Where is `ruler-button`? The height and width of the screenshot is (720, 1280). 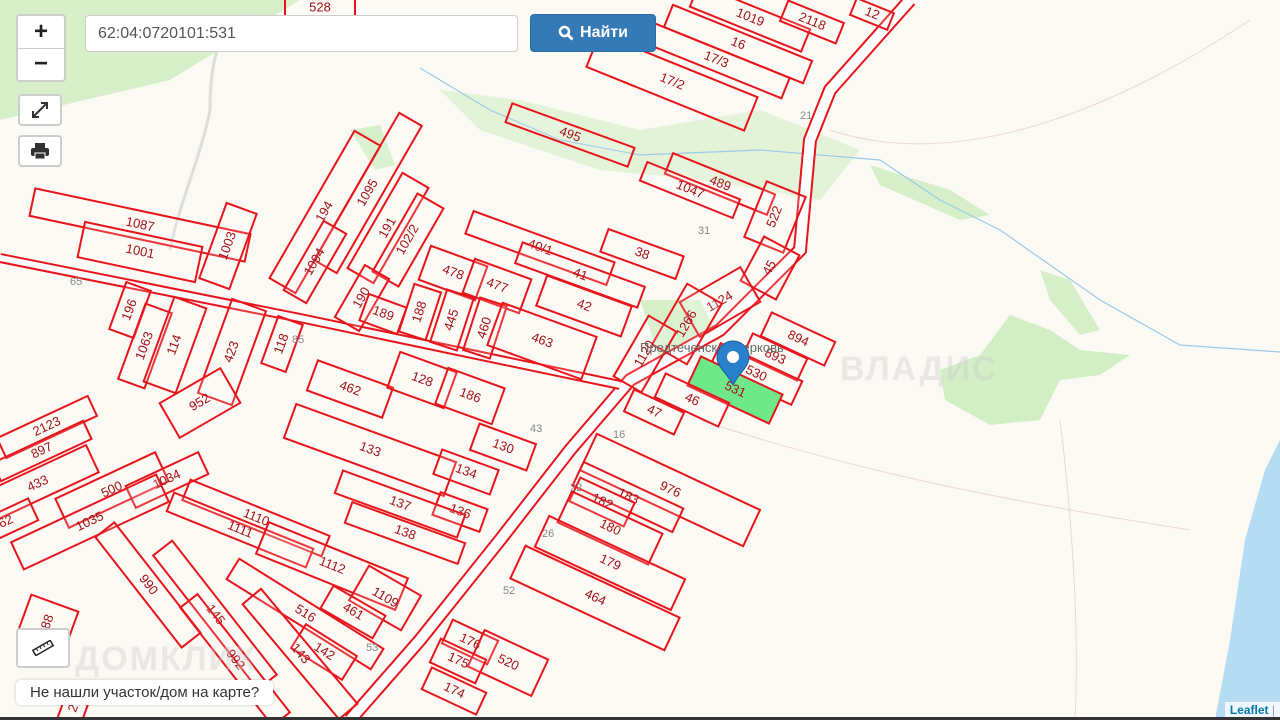 ruler-button is located at coordinates (43, 648).